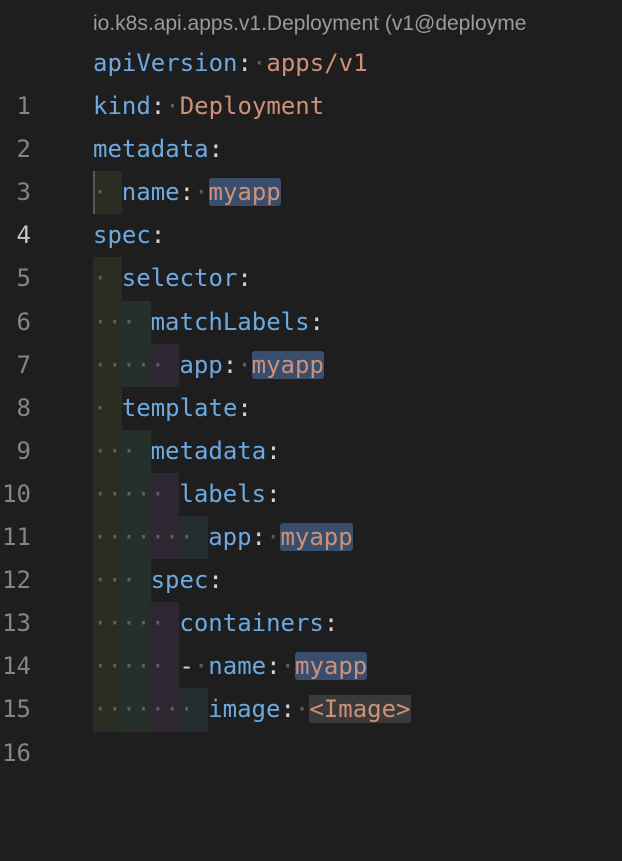  What do you see at coordinates (252, 106) in the screenshot?
I see `yaml-value: Deployment` at bounding box center [252, 106].